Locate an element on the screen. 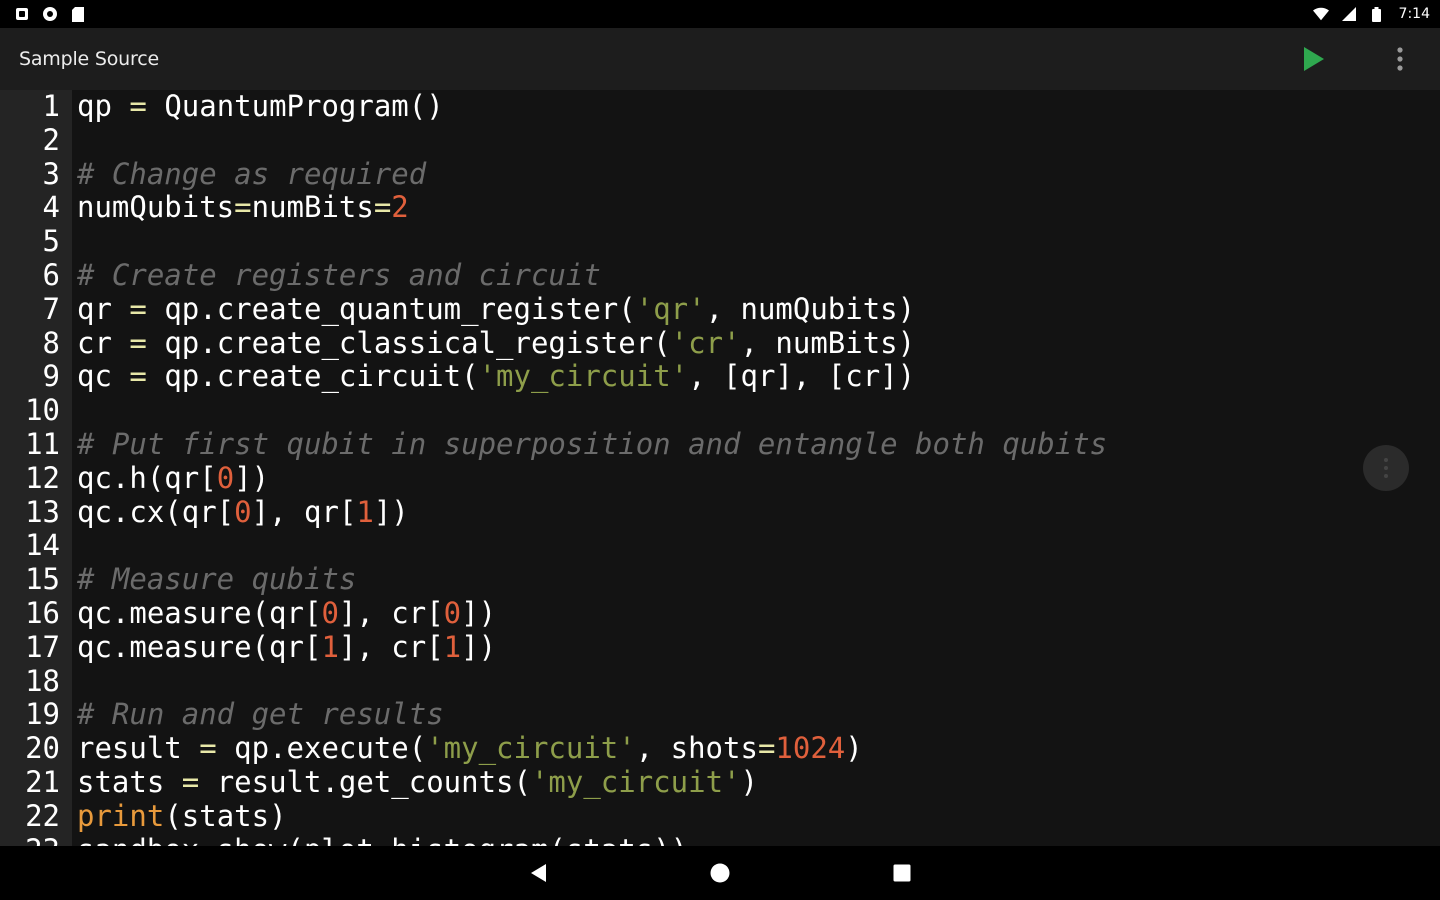 The image size is (1440, 900). overflow-menu-icon is located at coordinates (1400, 59).